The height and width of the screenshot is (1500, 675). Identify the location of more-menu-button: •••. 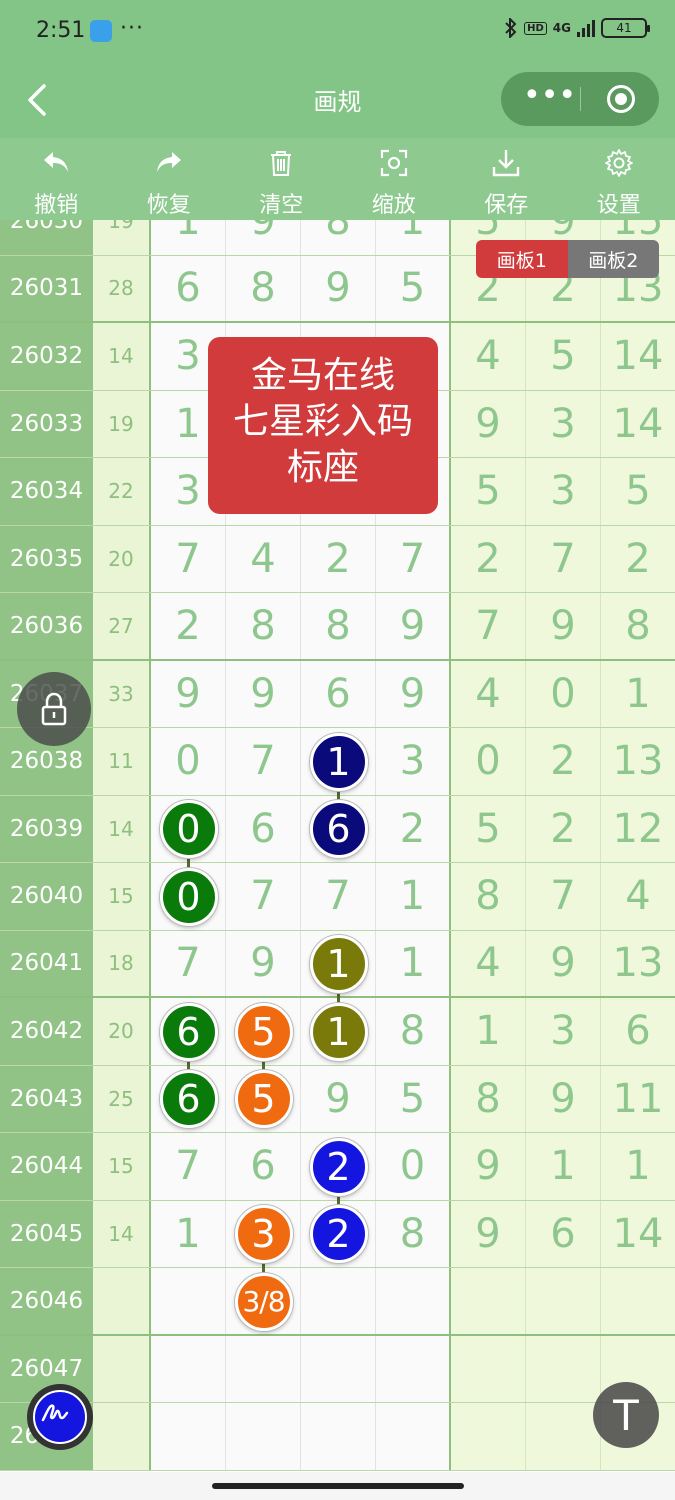
(549, 98).